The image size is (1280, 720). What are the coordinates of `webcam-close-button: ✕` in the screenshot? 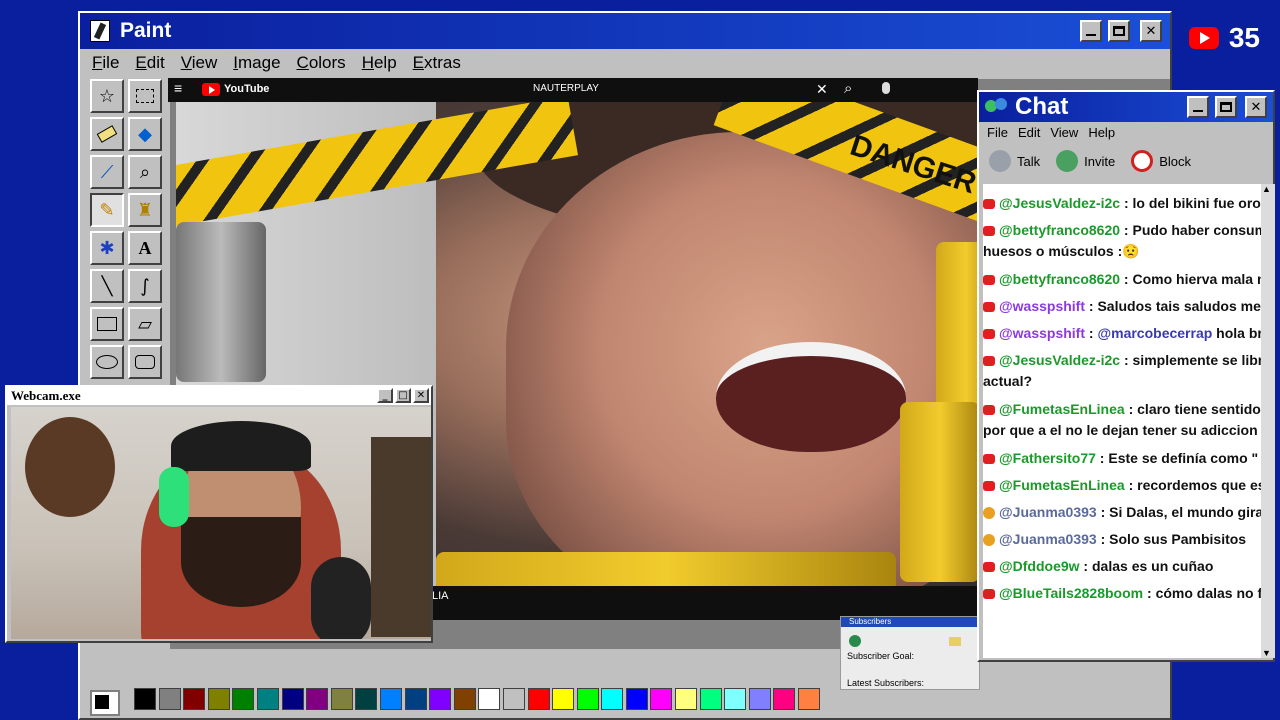 It's located at (421, 395).